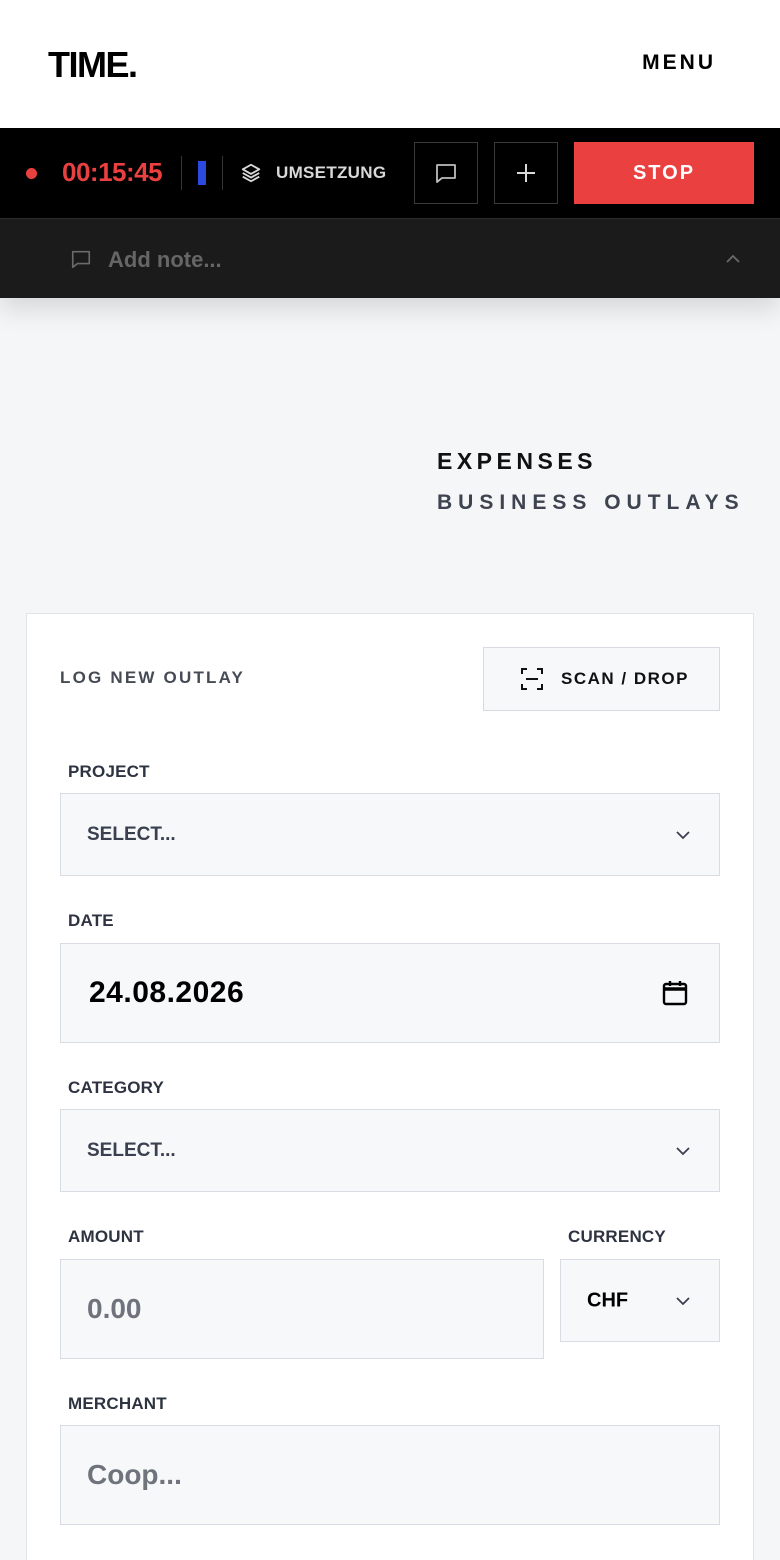 Image resolution: width=780 pixels, height=1560 pixels. Describe the element at coordinates (116, 1087) in the screenshot. I see `category-label: CATEGORY` at that location.